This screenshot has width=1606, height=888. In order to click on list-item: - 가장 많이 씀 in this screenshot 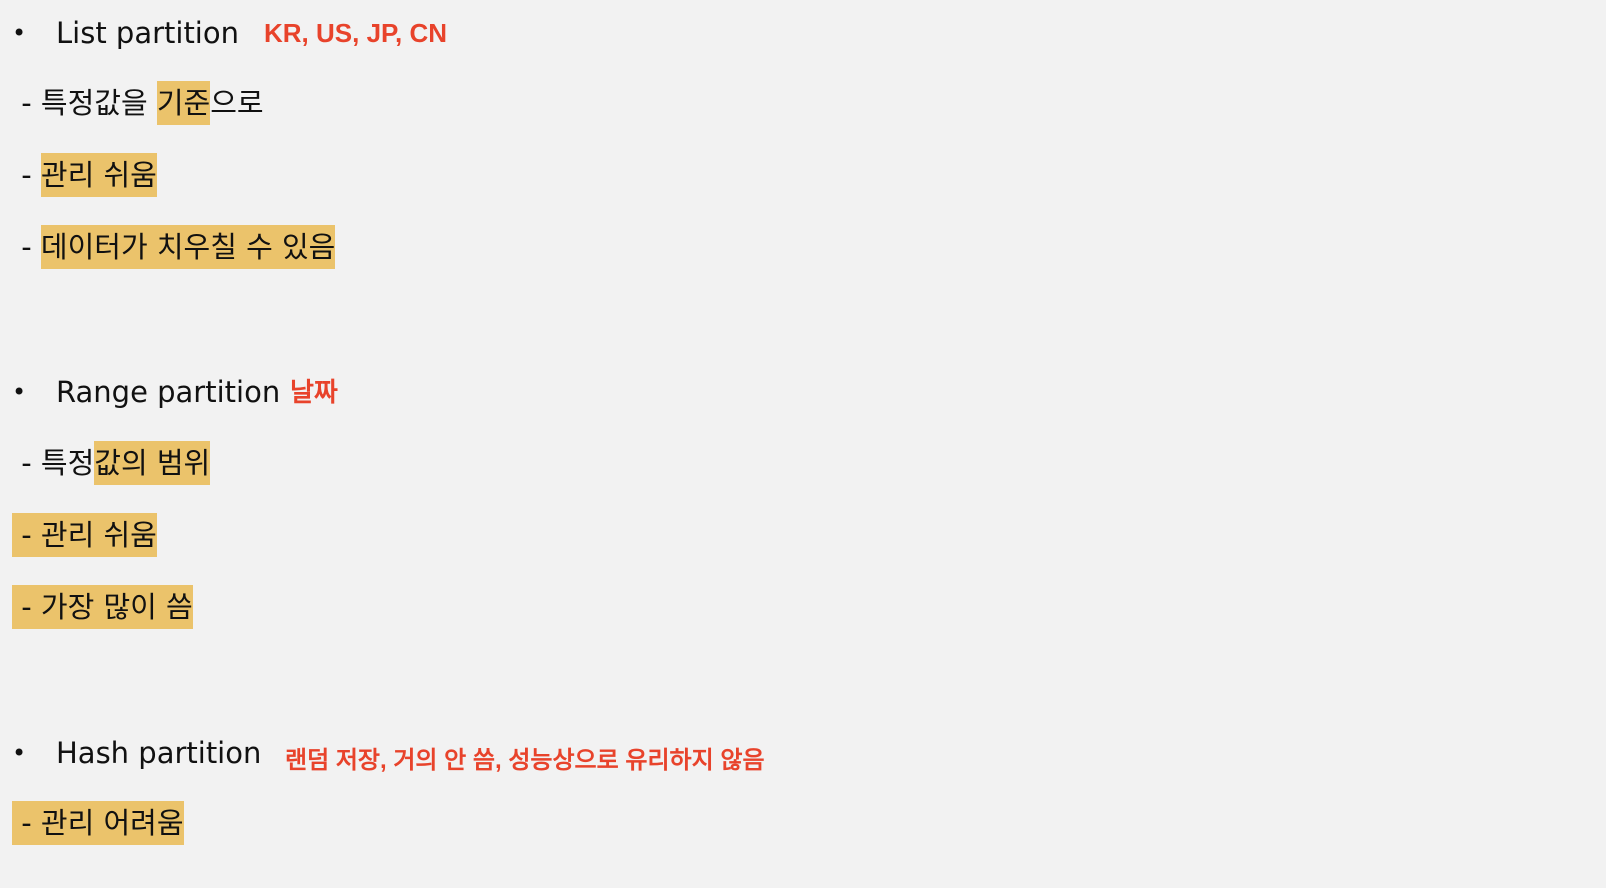, I will do `click(102, 607)`.